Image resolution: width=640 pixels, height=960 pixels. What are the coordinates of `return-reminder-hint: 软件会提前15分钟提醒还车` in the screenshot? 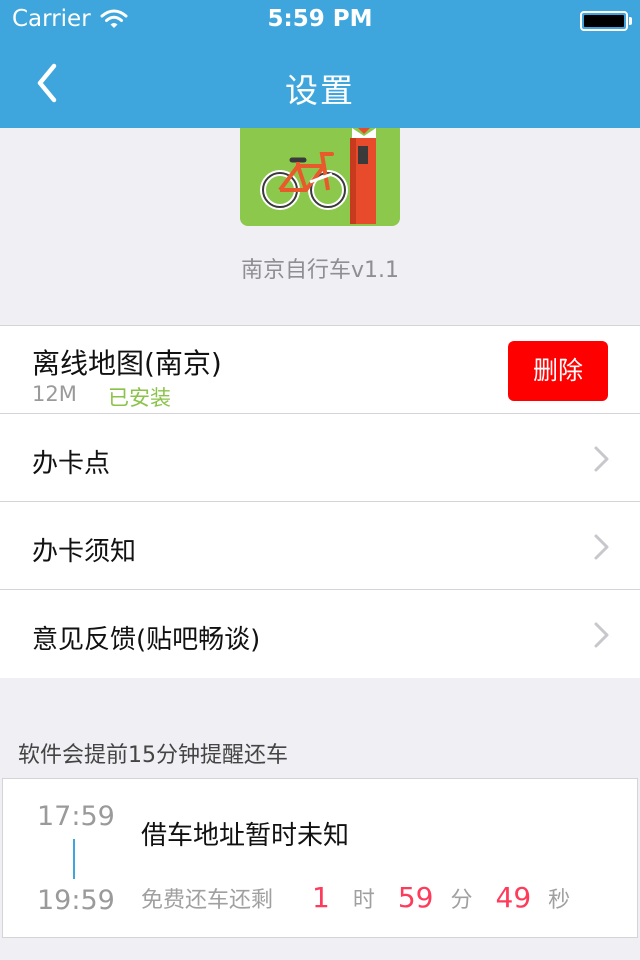 It's located at (153, 755).